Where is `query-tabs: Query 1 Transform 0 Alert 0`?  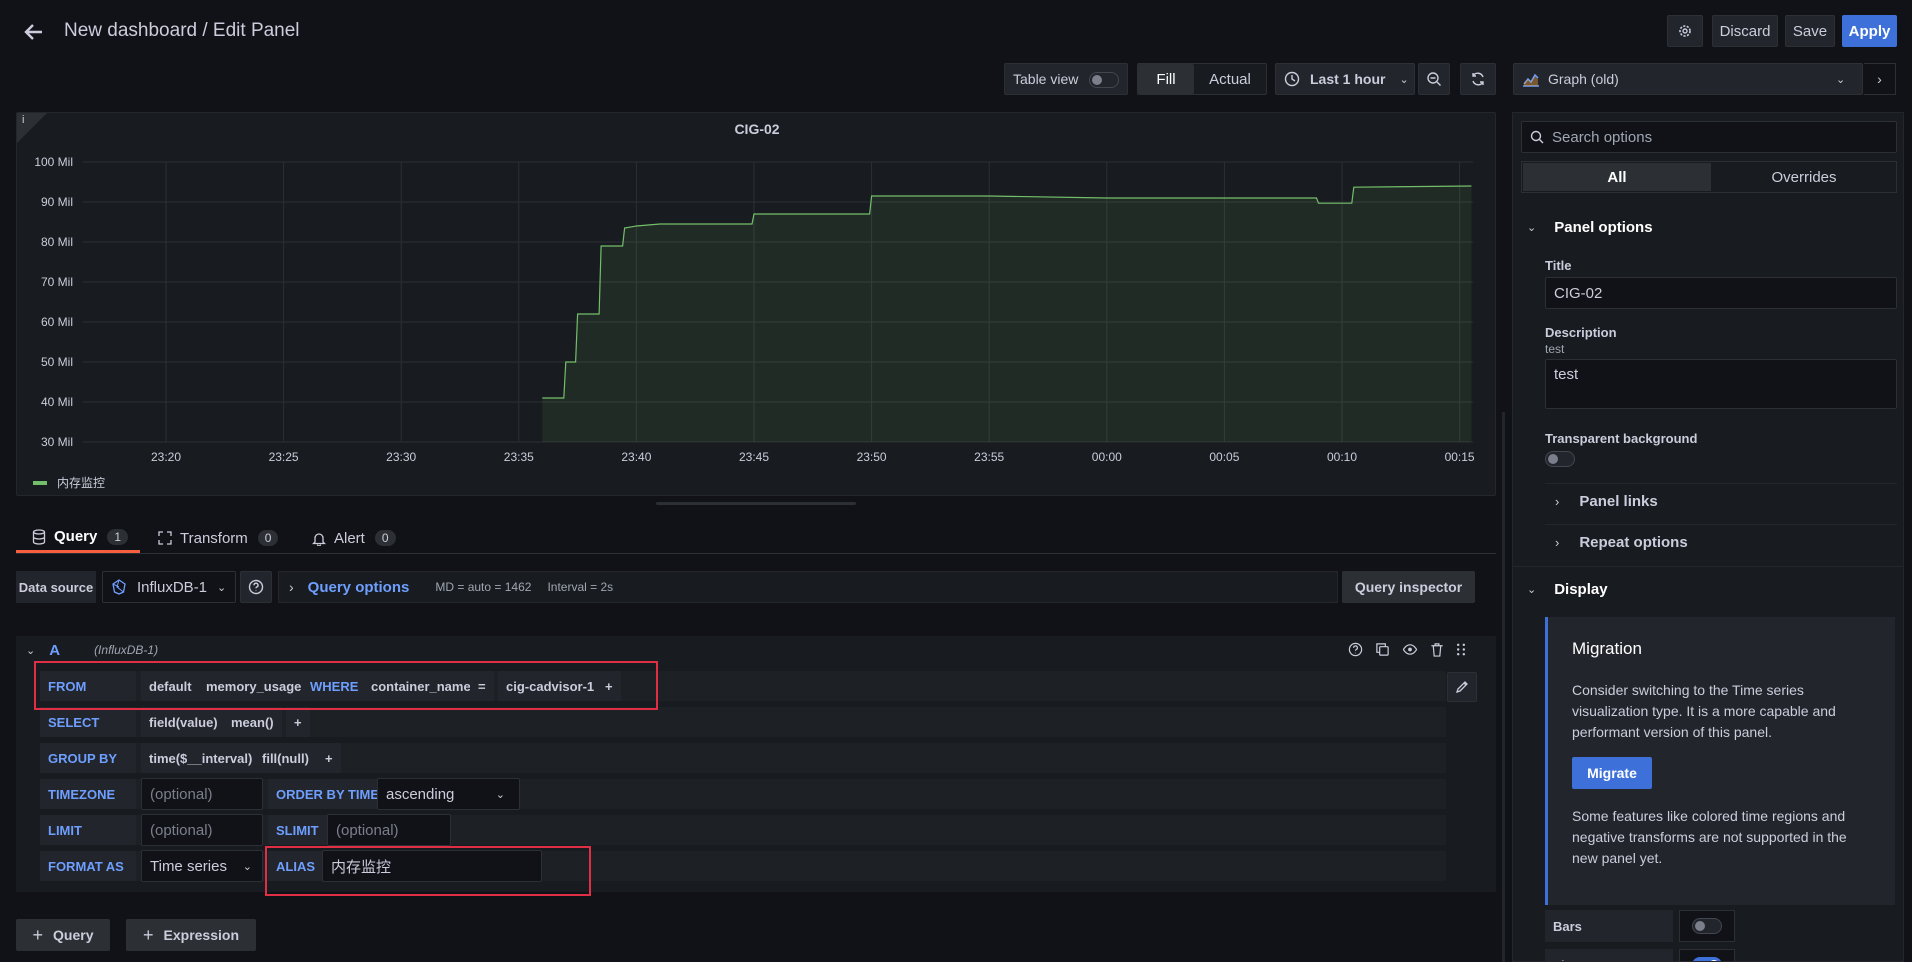 query-tabs: Query 1 Transform 0 Alert 0 is located at coordinates (756, 538).